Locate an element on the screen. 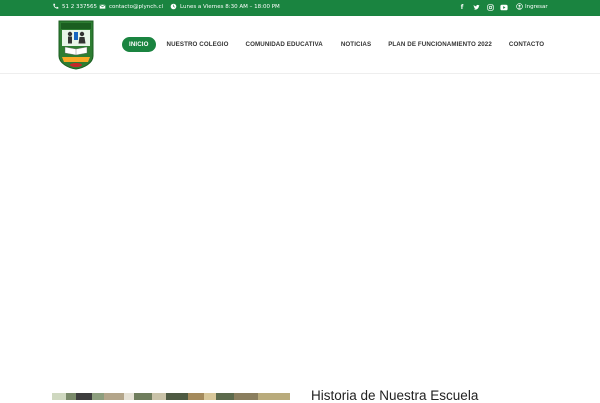 Image resolution: width=600 pixels, height=403 pixels. history-image is located at coordinates (171, 396).